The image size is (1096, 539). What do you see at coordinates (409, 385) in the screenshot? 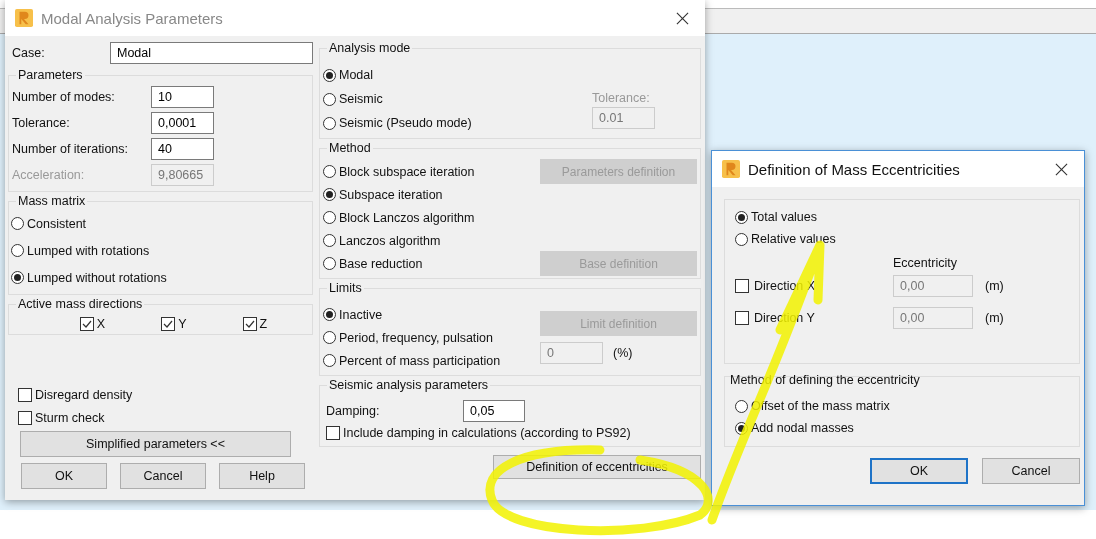
I see `group-title: Seismic analysis parameters` at bounding box center [409, 385].